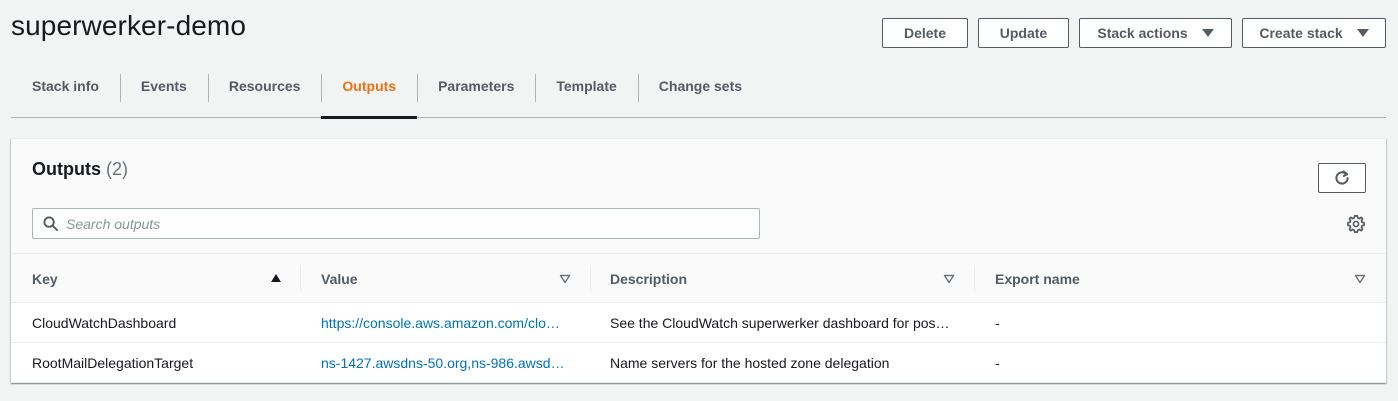 This screenshot has width=1398, height=401. I want to click on outputs-count: (2), so click(117, 169).